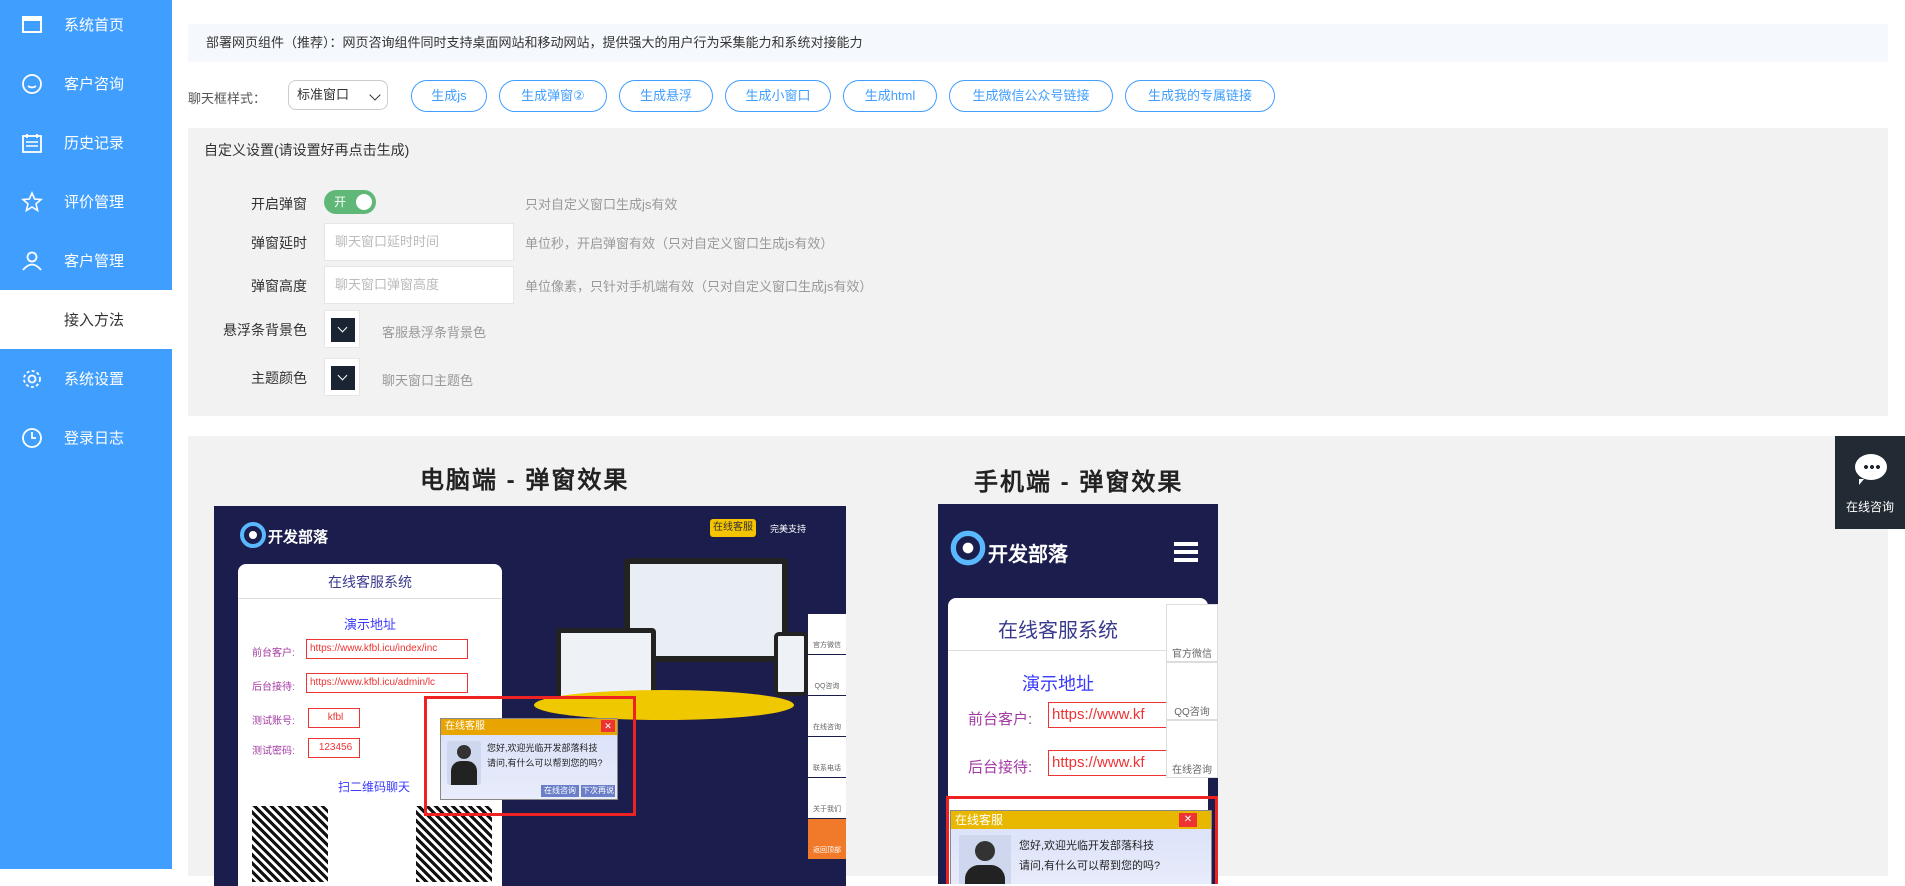 The height and width of the screenshot is (886, 1905). I want to click on popup-enable-label: 开启弹窗, so click(279, 204).